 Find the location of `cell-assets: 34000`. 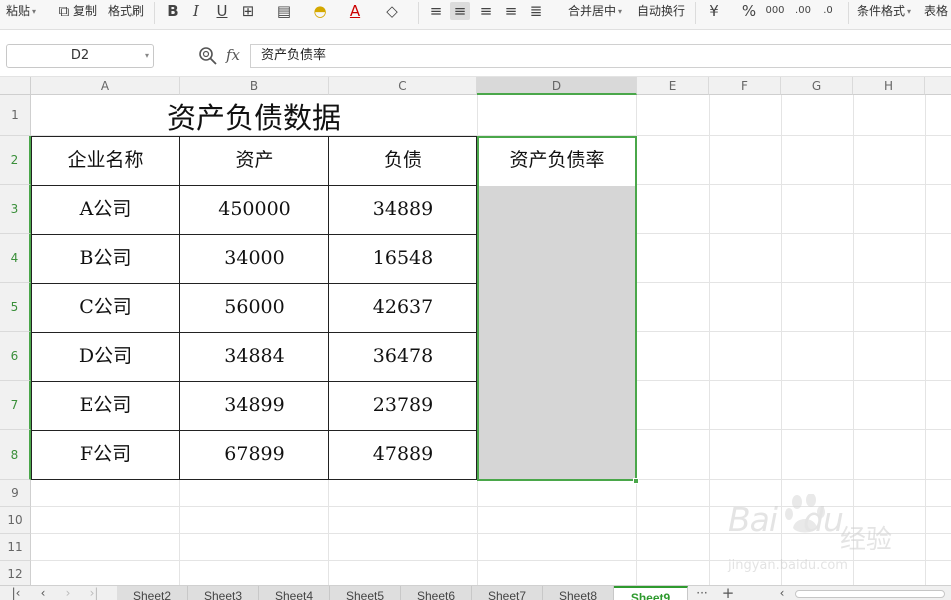

cell-assets: 34000 is located at coordinates (254, 258).